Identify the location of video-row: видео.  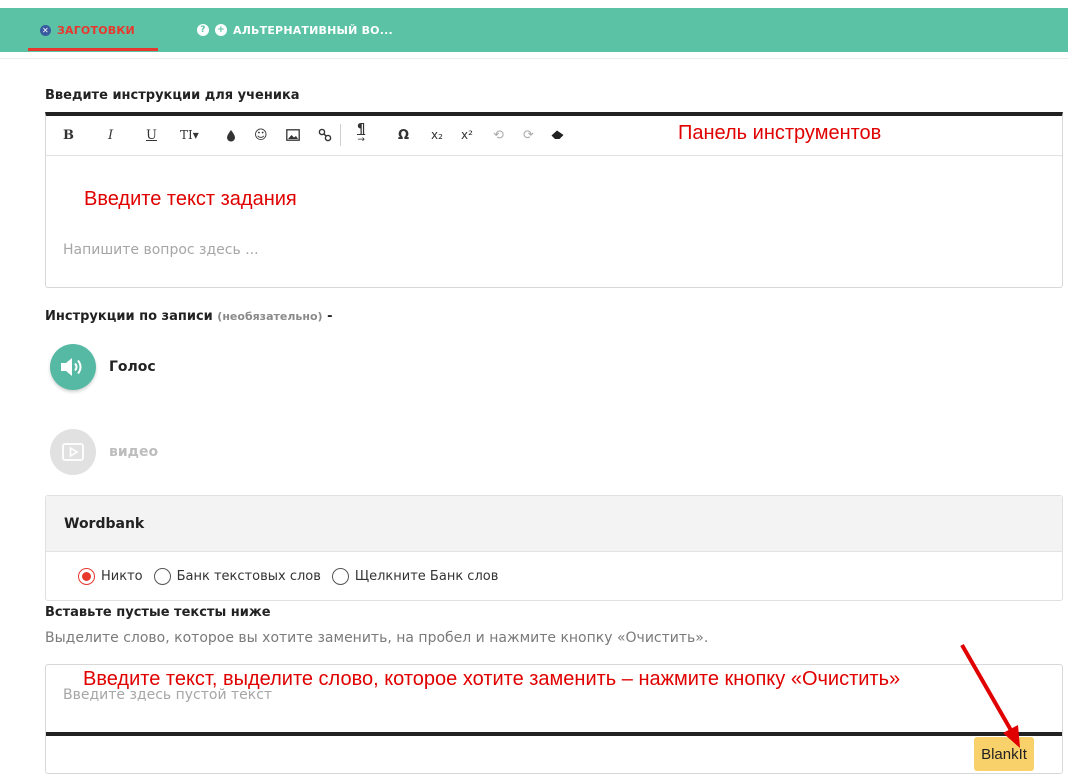
(104, 452).